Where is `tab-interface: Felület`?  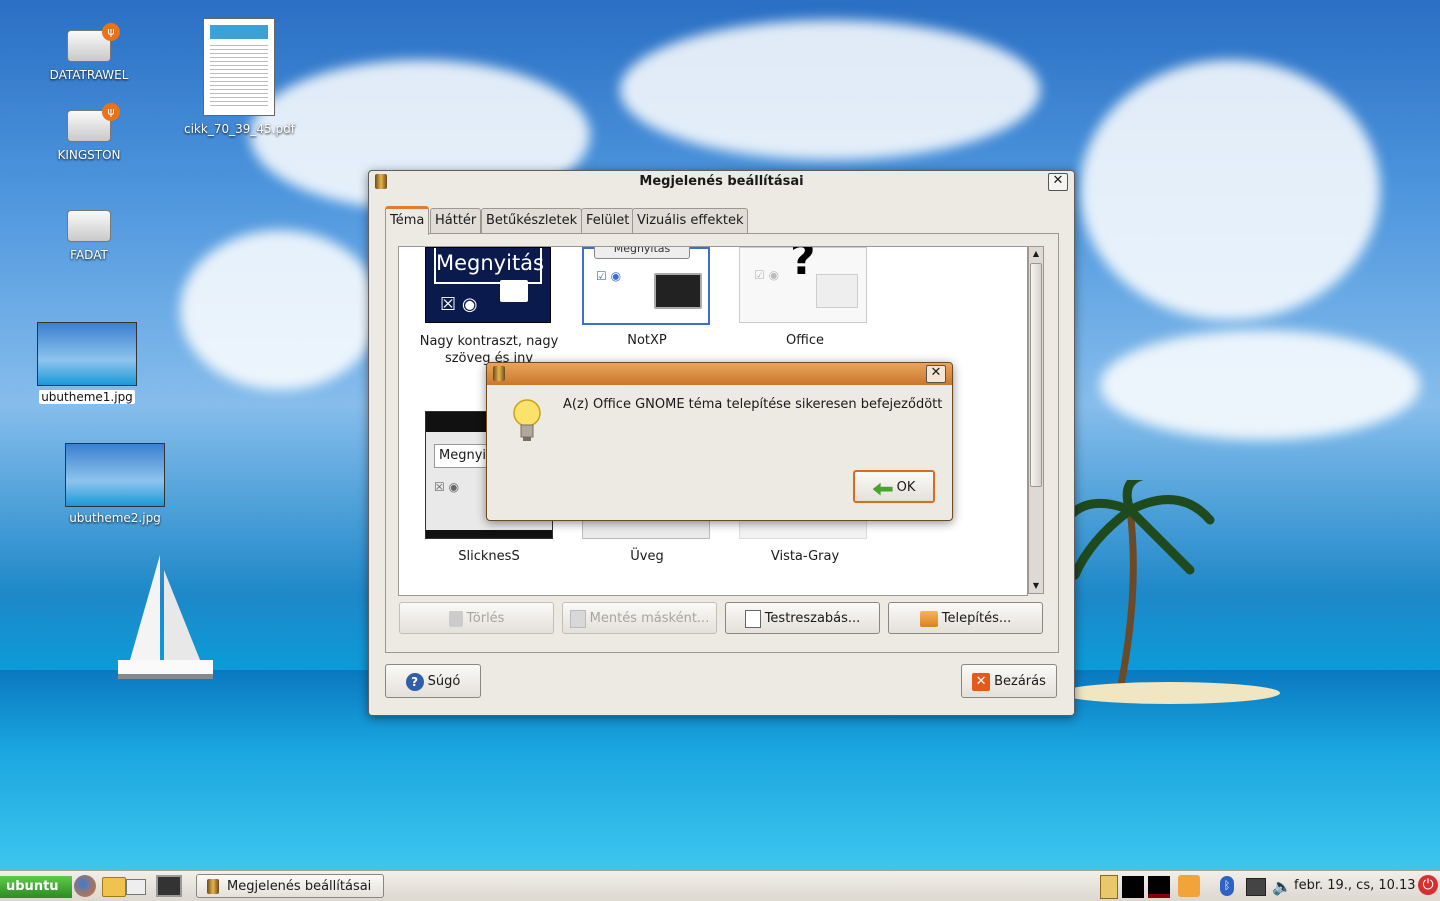 tab-interface: Felület is located at coordinates (608, 220).